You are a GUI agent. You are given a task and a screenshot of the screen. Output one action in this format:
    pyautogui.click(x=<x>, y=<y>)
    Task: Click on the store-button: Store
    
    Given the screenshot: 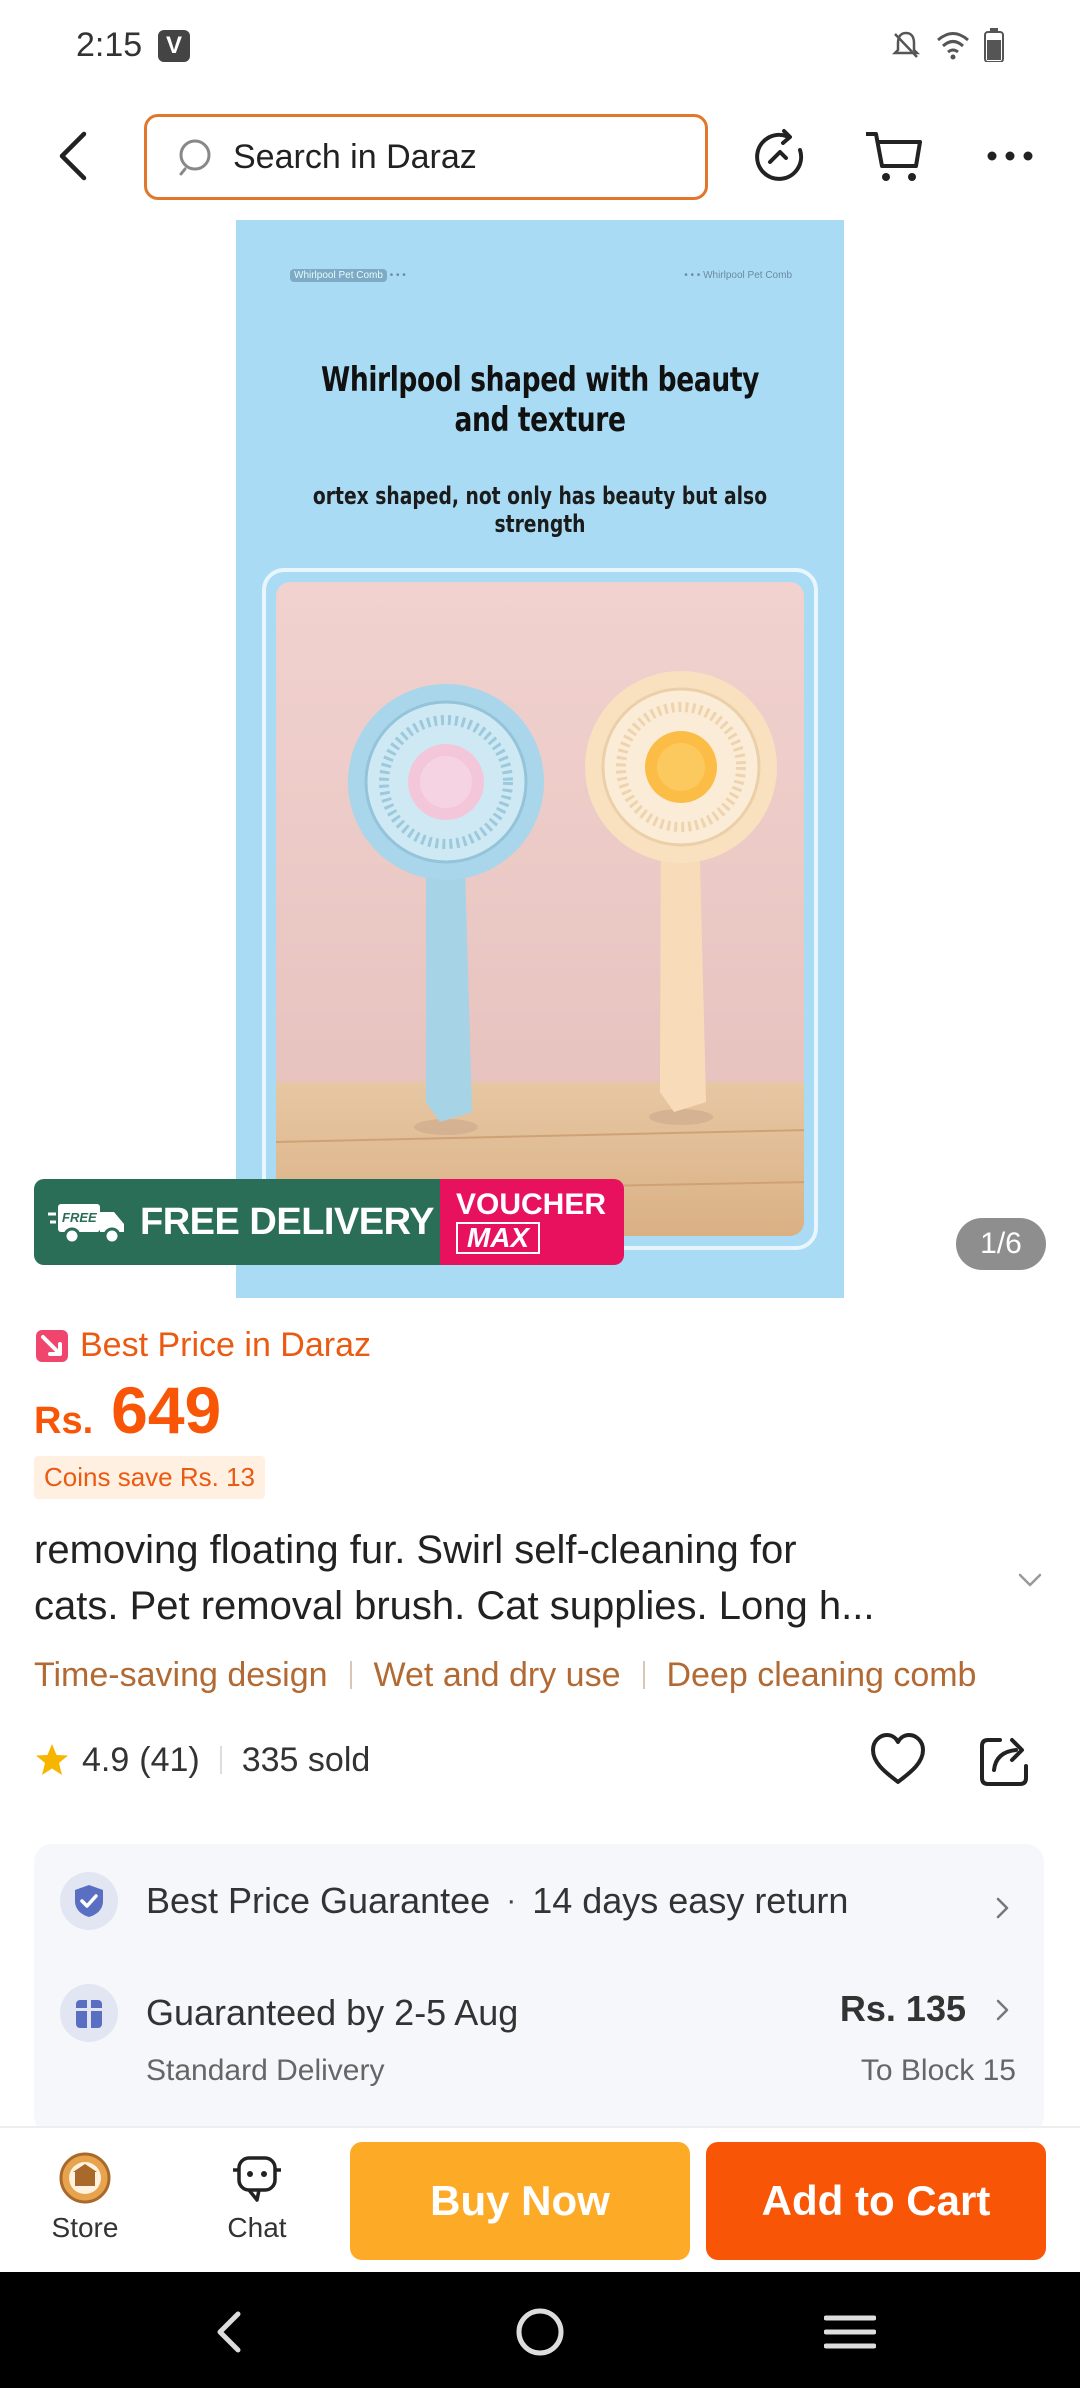 What is the action you would take?
    pyautogui.click(x=85, y=2197)
    